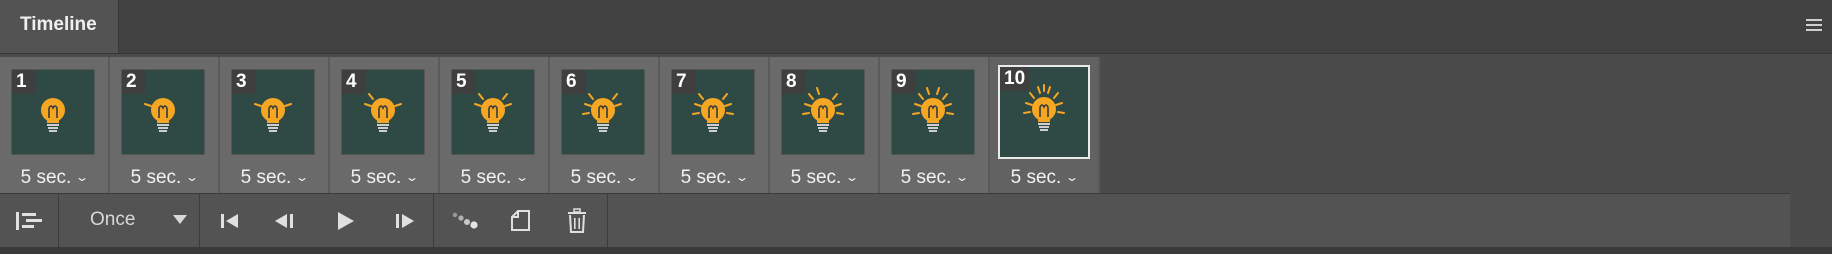 This screenshot has height=254, width=1832. Describe the element at coordinates (1811, 220) in the screenshot. I see `toolbar-spacer` at that location.